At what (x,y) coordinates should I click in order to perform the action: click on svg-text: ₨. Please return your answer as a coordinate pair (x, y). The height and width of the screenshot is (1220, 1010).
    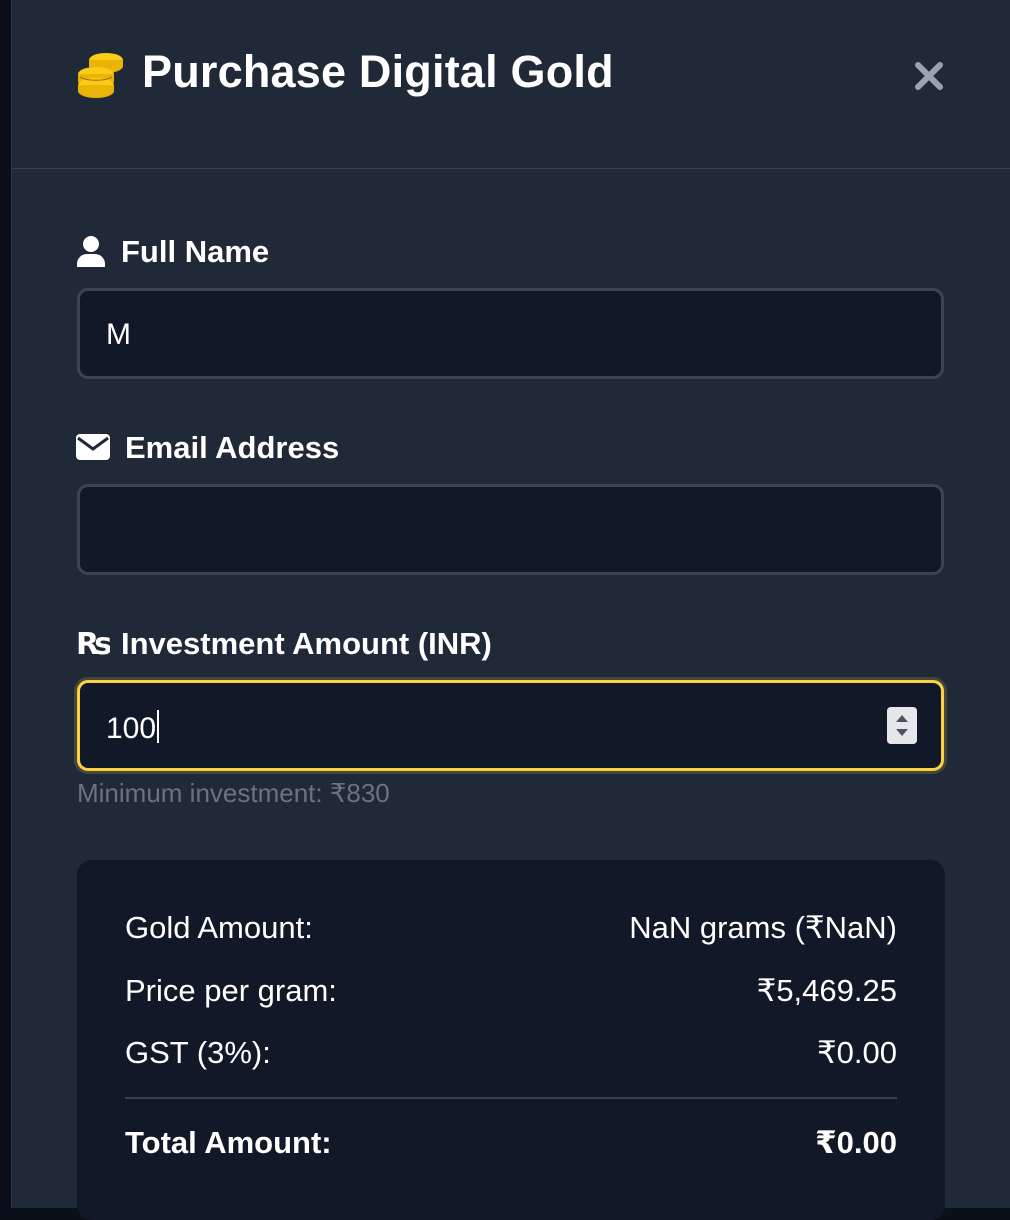
    Looking at the image, I should click on (93, 643).